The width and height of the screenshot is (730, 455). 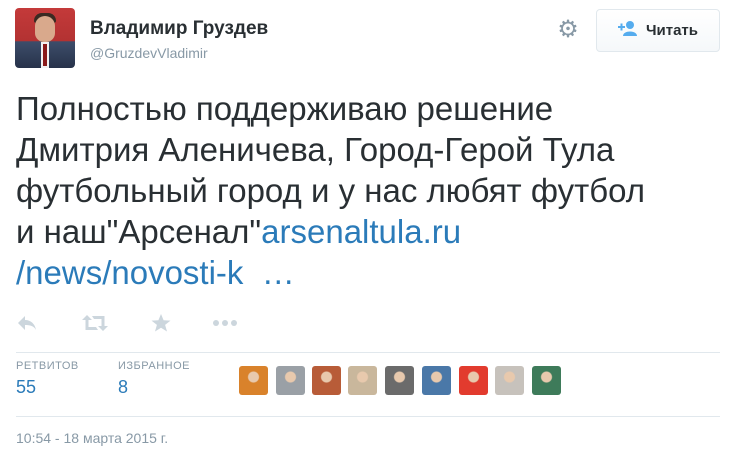 I want to click on more-icon, so click(x=225, y=326).